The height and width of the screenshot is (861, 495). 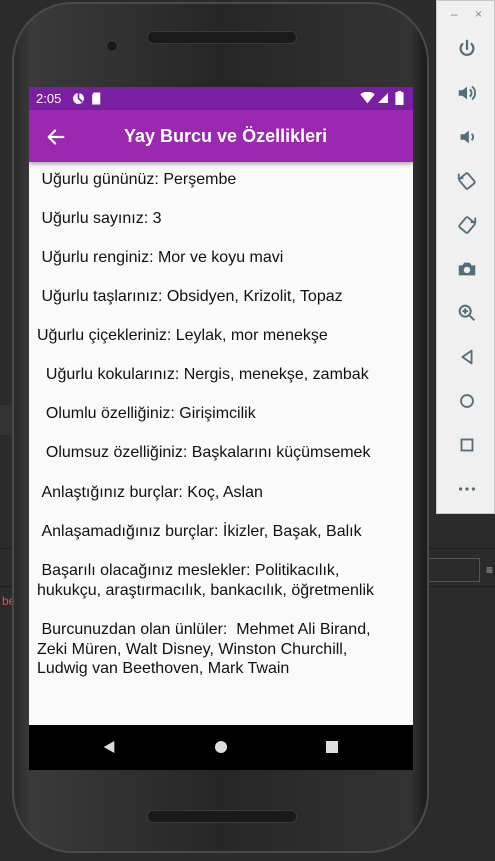 What do you see at coordinates (226, 136) in the screenshot?
I see `page-title: Yay Burcu ve Özellikleri` at bounding box center [226, 136].